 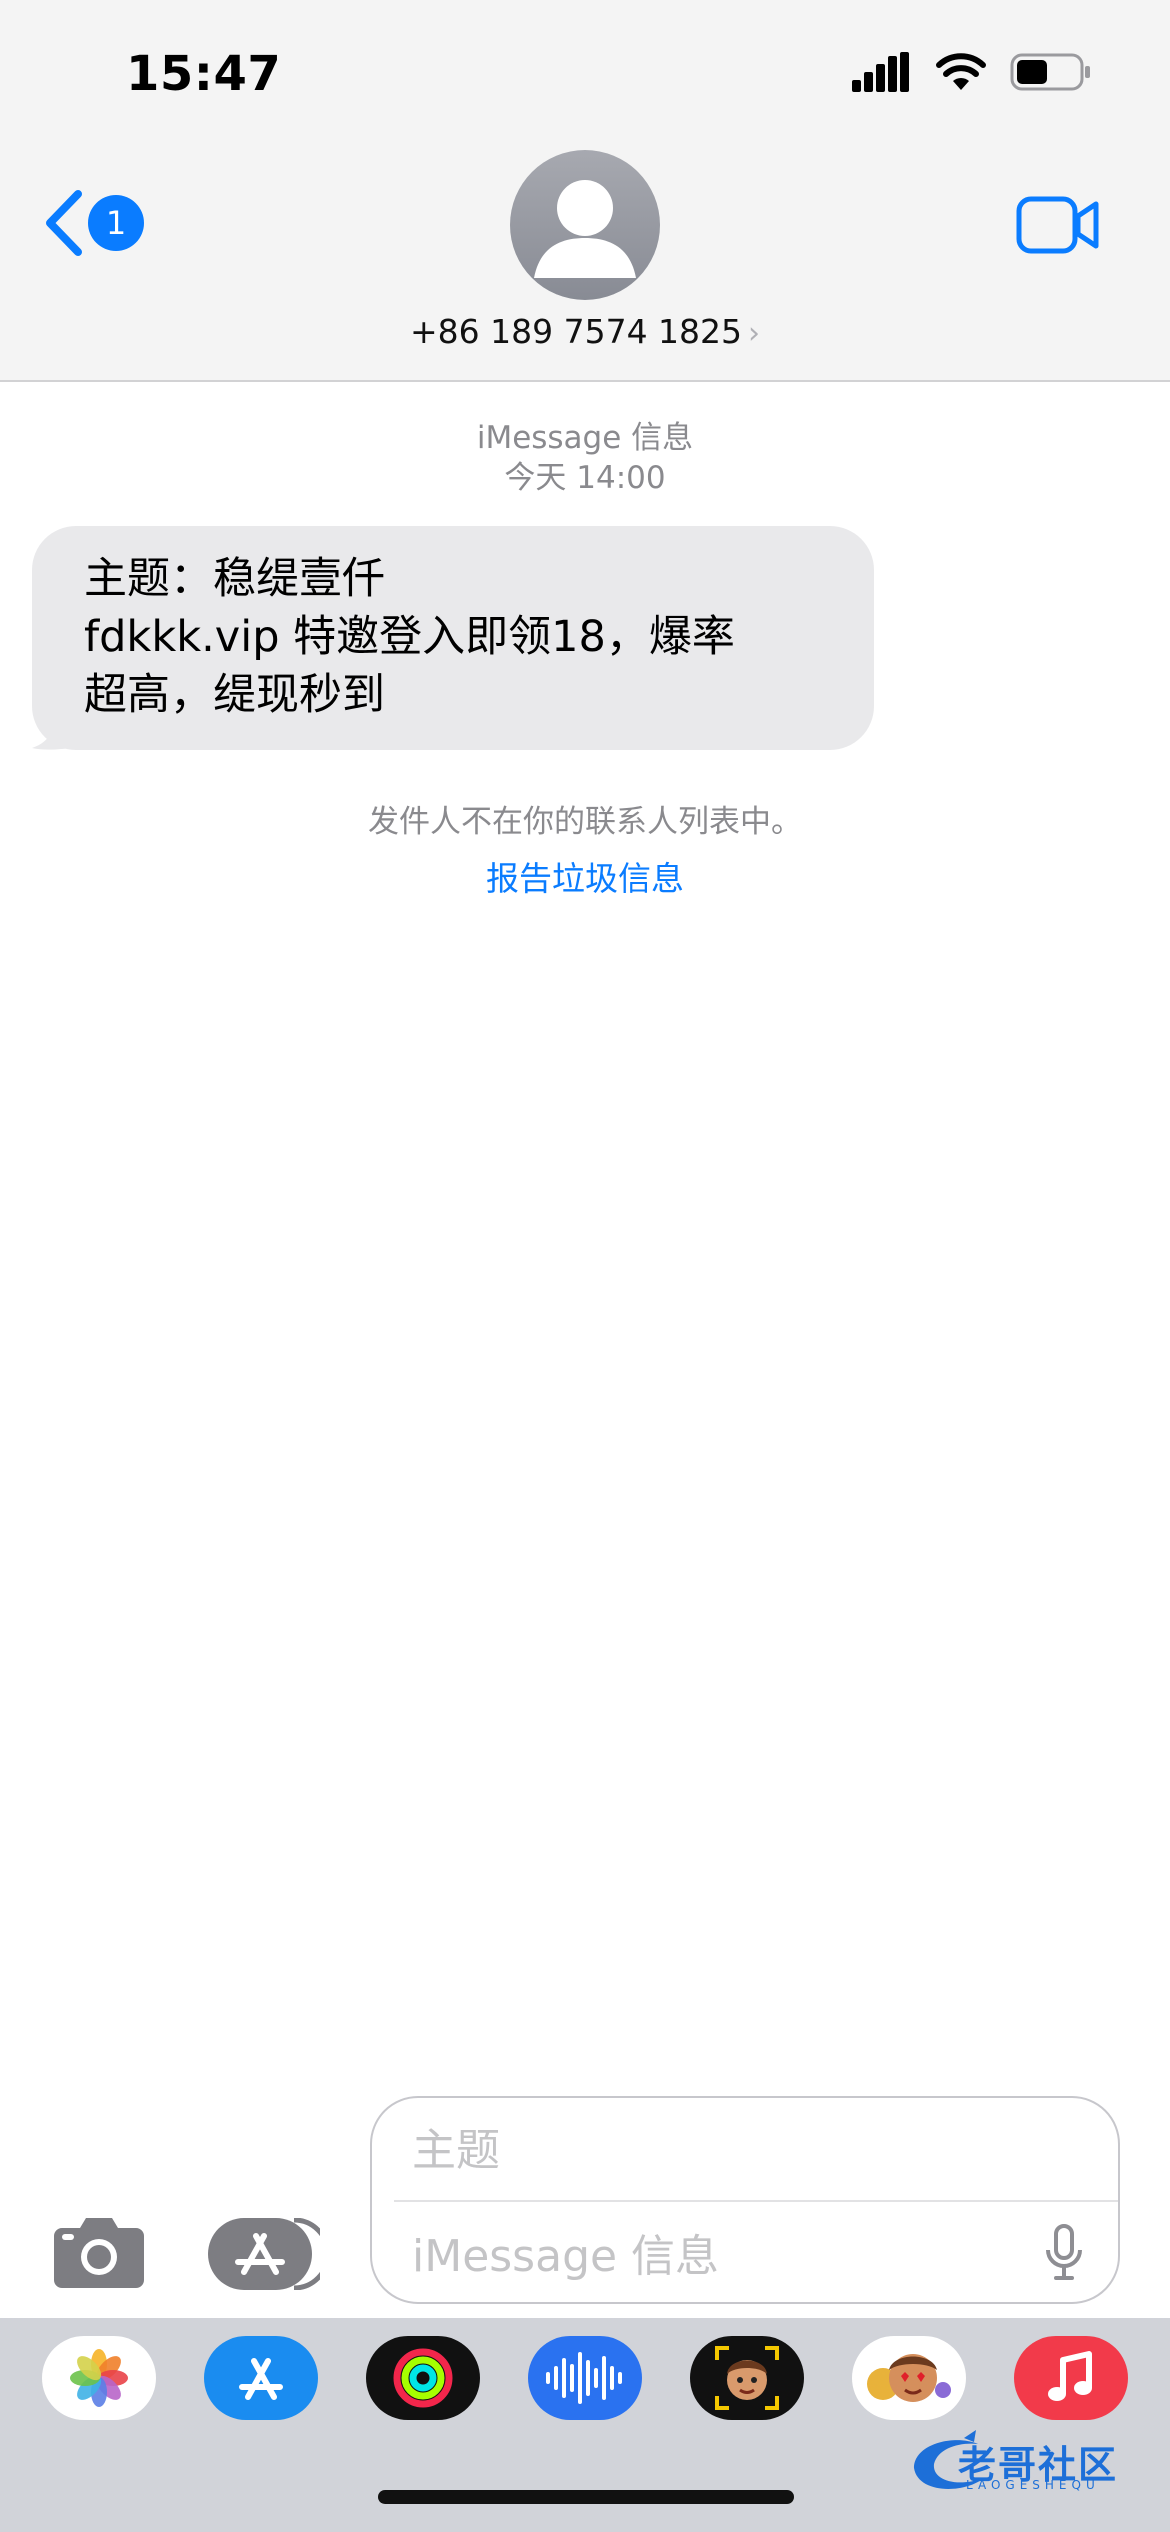 I want to click on app-store-app-button, so click(x=261, y=2378).